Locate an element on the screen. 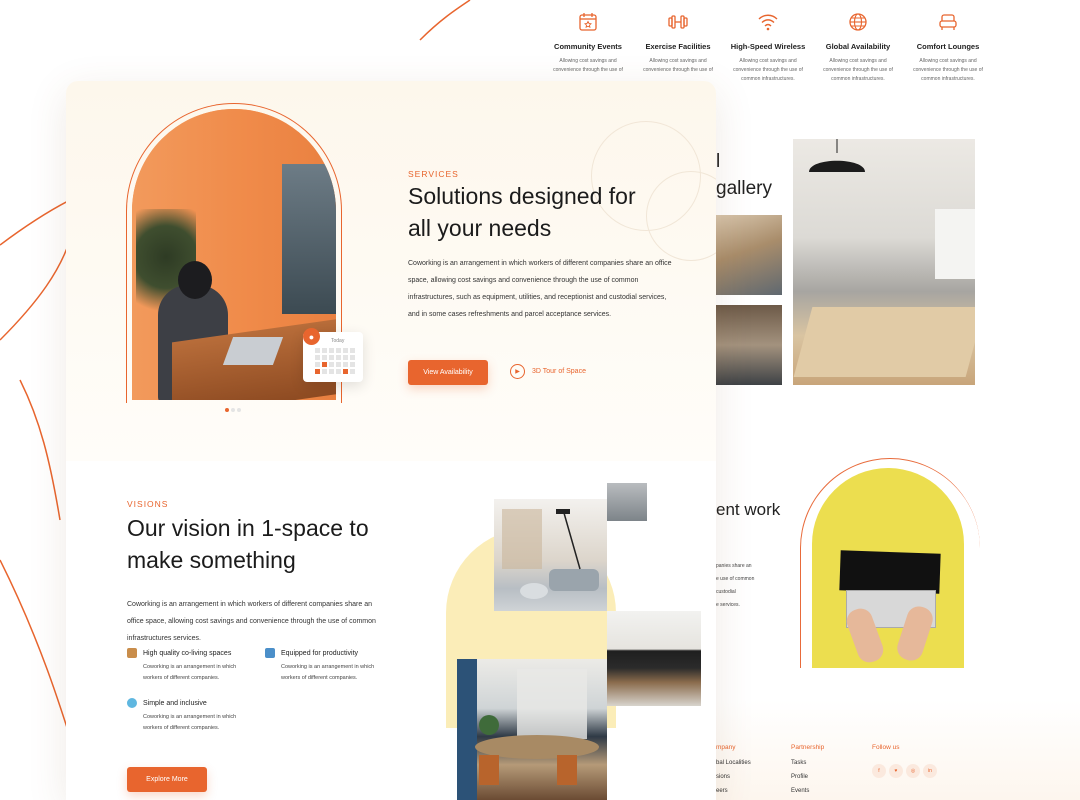 The image size is (1080, 800). calendar-grid is located at coordinates (336, 361).